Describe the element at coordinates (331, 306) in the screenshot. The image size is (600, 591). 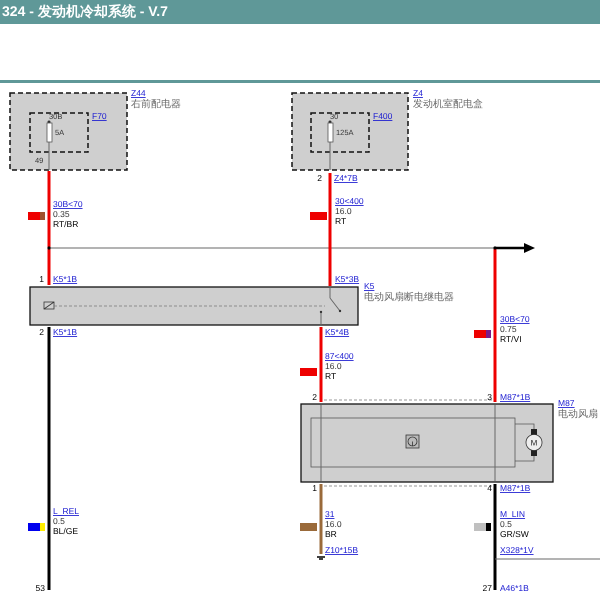
I see `relay-switch-icon` at that location.